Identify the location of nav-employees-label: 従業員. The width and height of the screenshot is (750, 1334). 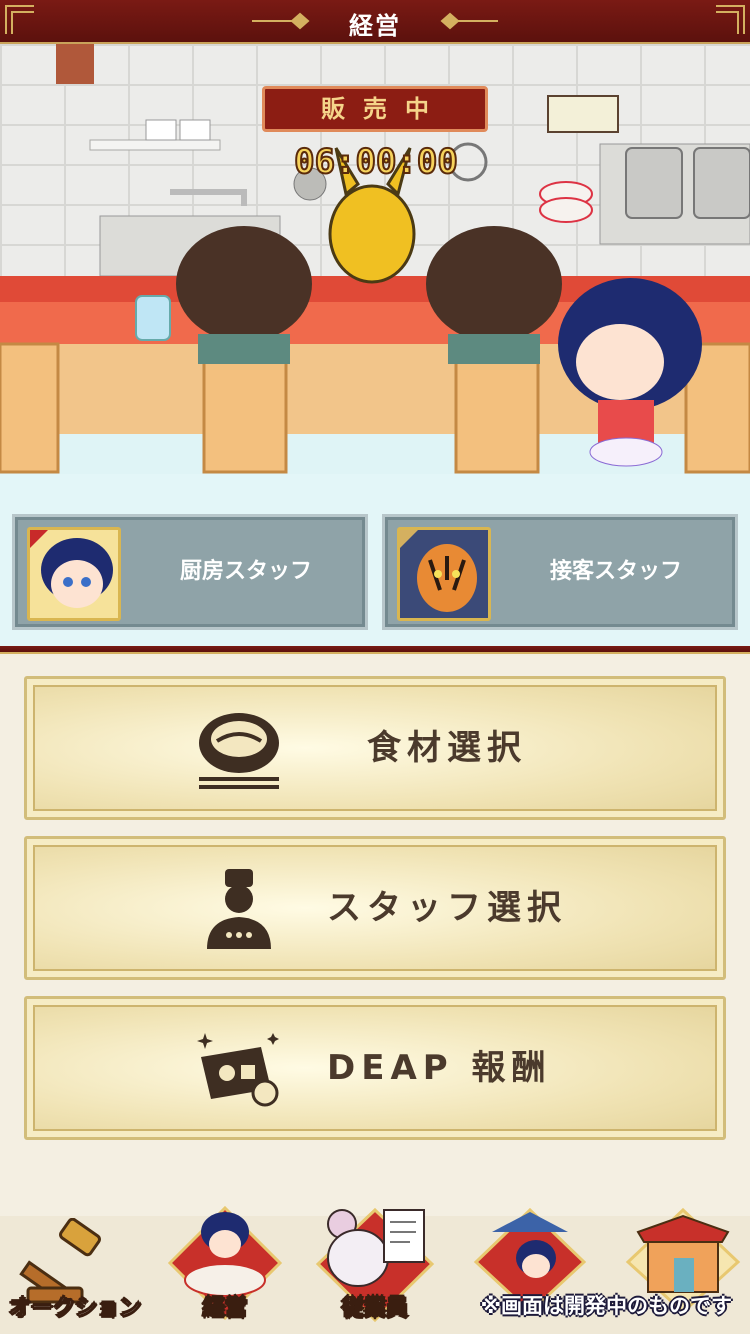
(374, 1309).